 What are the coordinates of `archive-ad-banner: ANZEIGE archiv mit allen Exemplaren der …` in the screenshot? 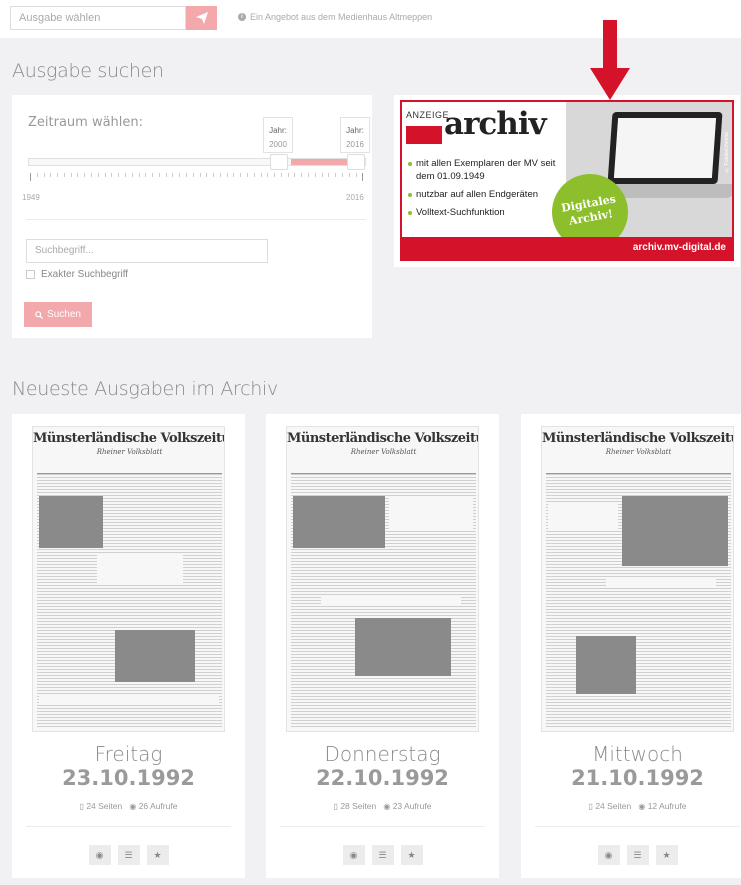 It's located at (567, 180).